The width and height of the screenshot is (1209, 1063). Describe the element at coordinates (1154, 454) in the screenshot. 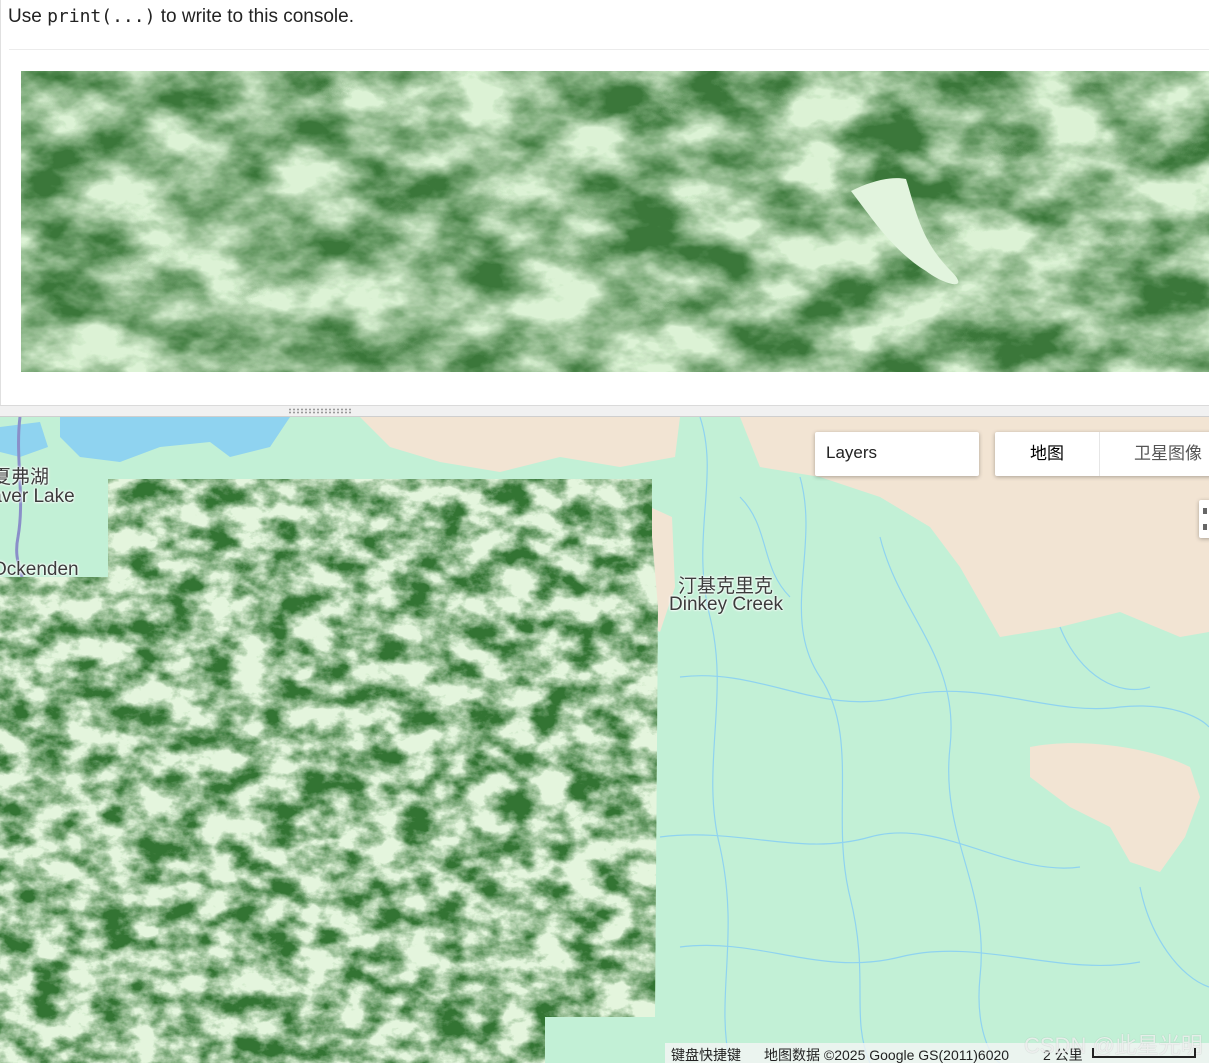

I see `map-type-satellite-button: 卫星图像` at that location.